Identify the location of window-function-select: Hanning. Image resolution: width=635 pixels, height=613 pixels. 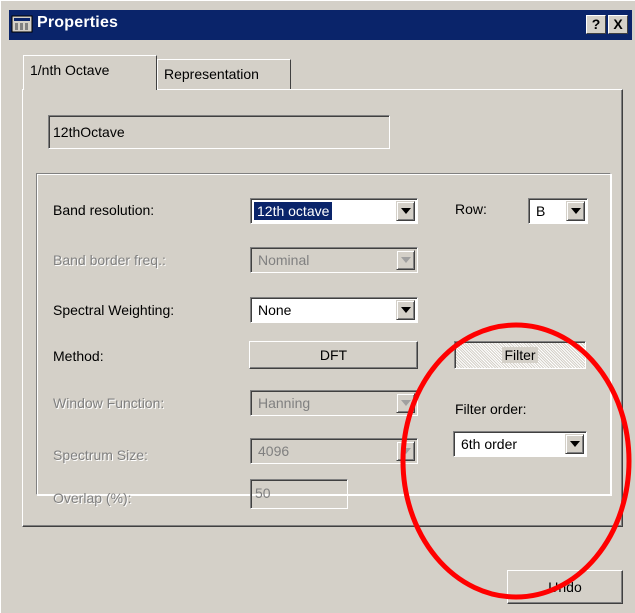
(334, 403).